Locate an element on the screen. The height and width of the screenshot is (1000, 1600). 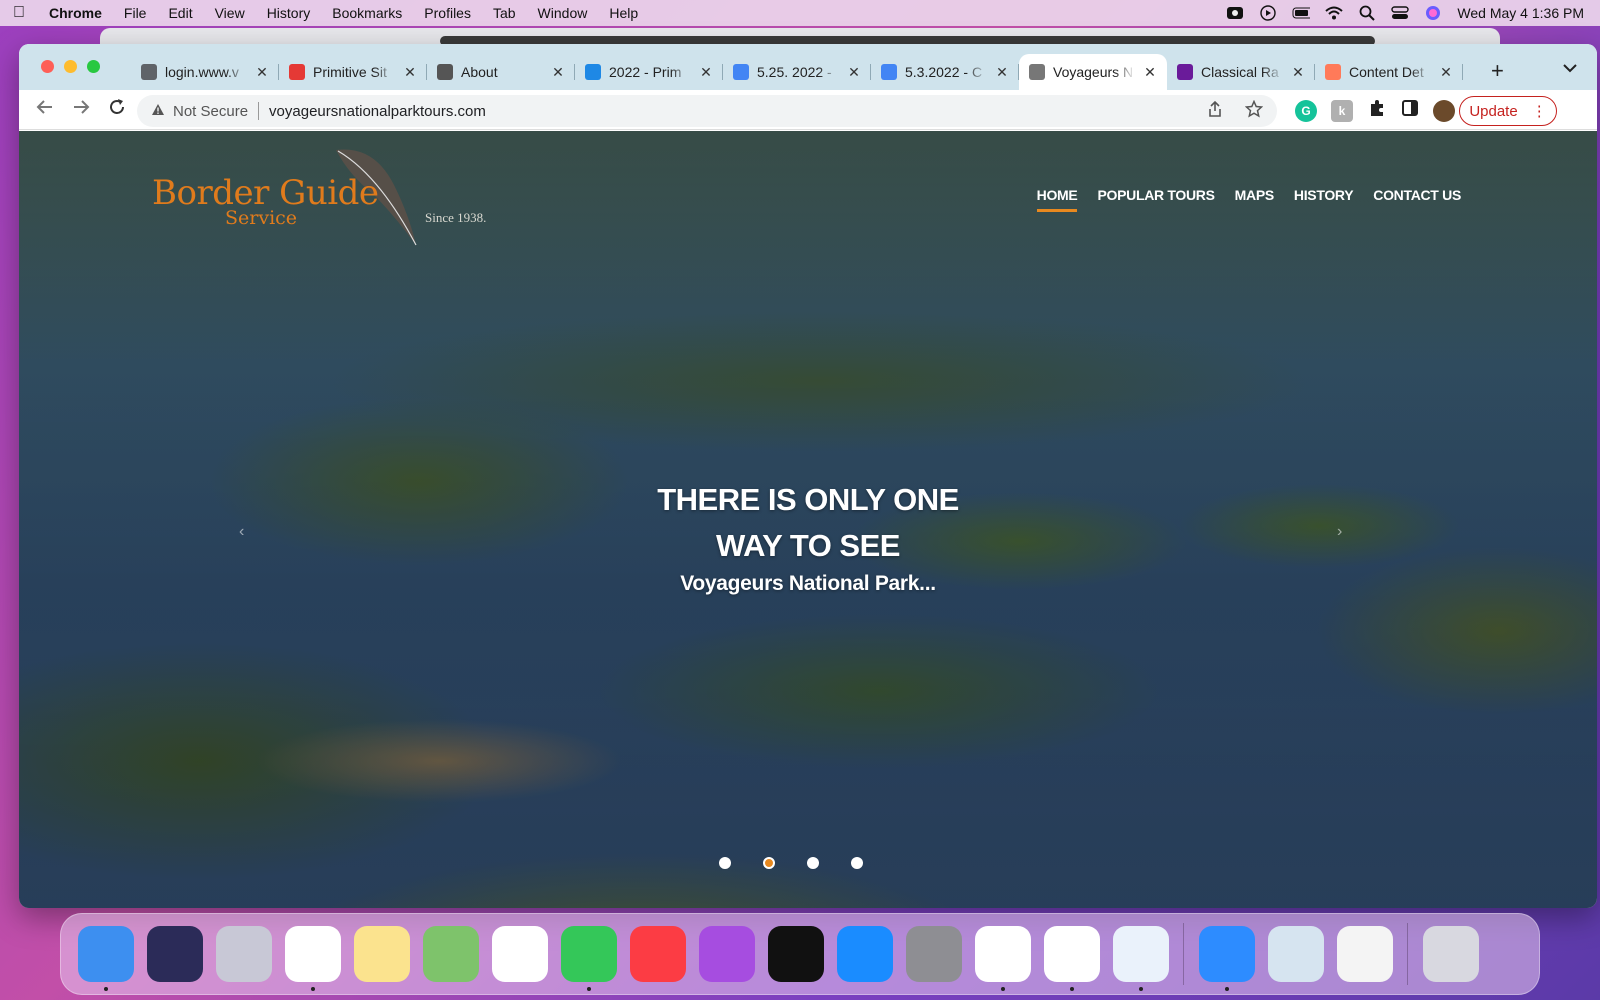
menu-view: View is located at coordinates (230, 13).